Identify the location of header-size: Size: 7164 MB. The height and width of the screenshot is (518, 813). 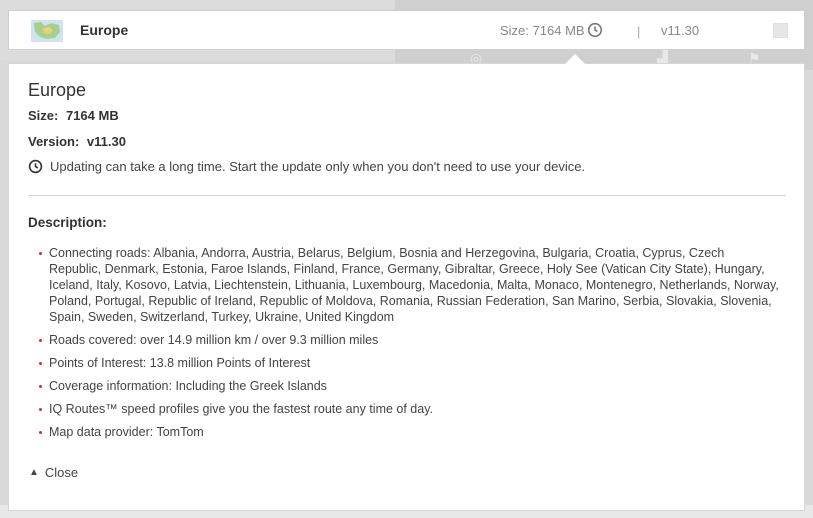
(542, 30).